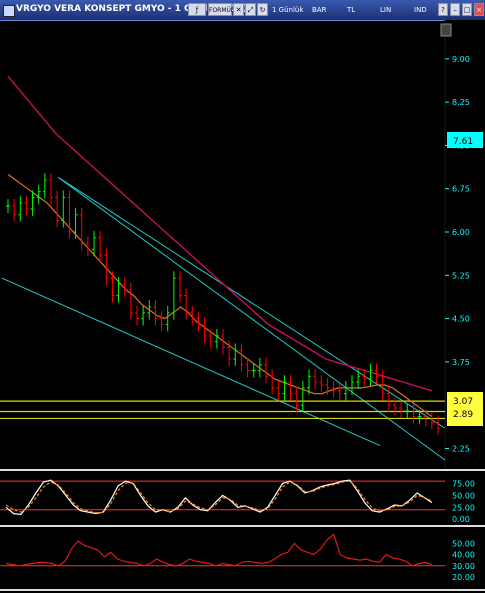 The height and width of the screenshot is (593, 485). I want to click on oscillator-d-line, so click(219, 497).